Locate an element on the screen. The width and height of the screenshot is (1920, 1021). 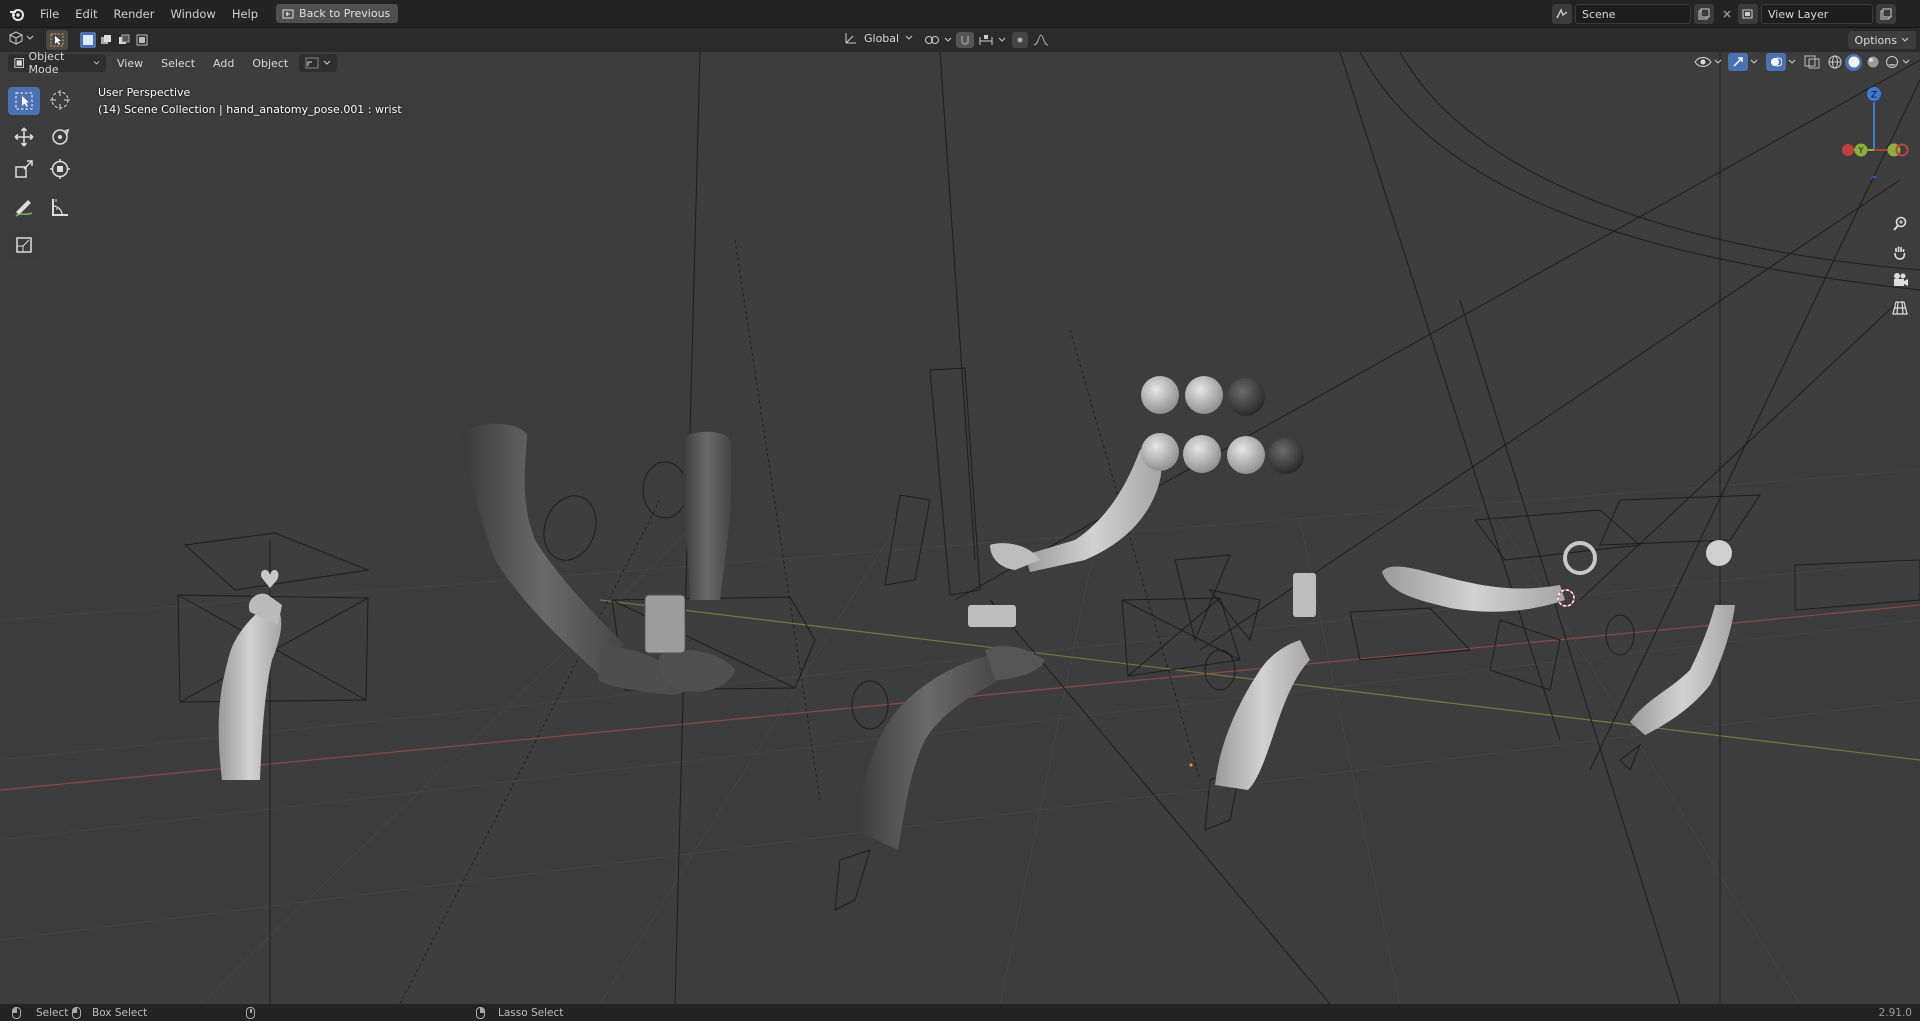
gizmo-toggle-icon is located at coordinates (1738, 62).